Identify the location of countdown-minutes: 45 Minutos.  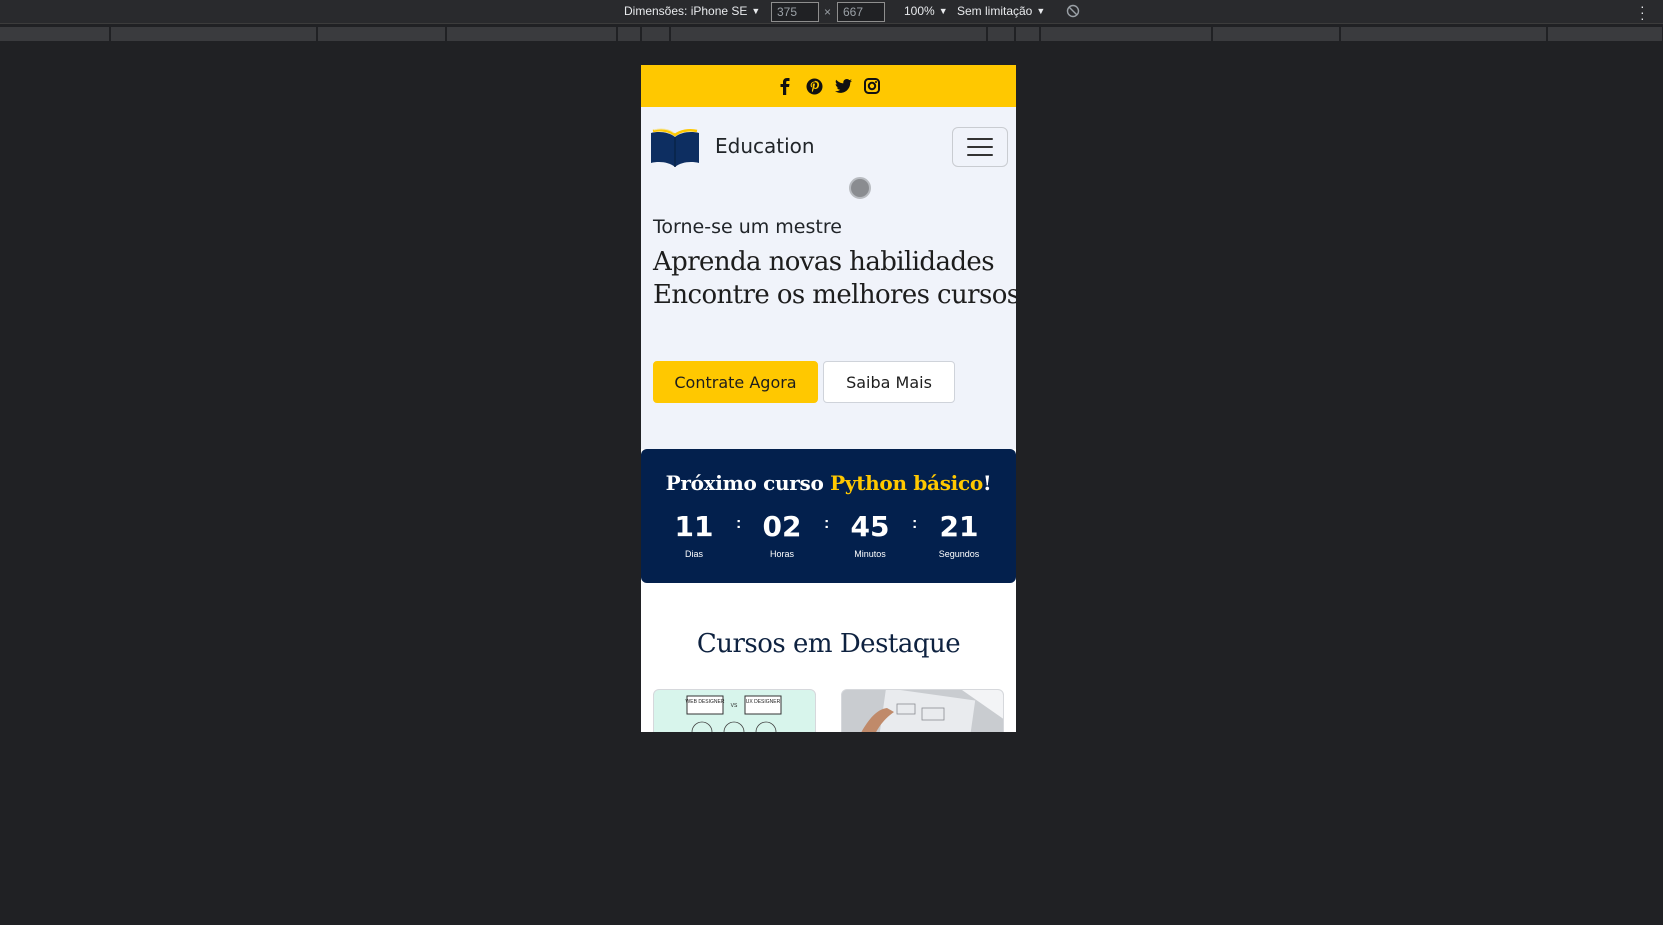
(870, 534).